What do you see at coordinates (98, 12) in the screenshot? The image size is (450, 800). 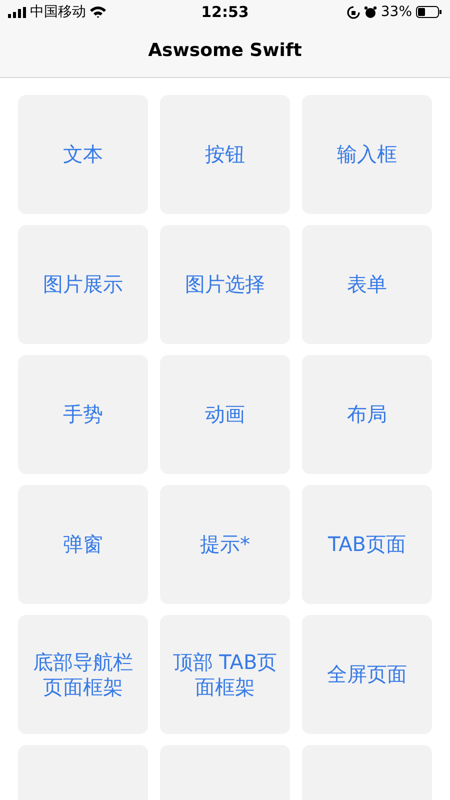 I see `wifi-icon` at bounding box center [98, 12].